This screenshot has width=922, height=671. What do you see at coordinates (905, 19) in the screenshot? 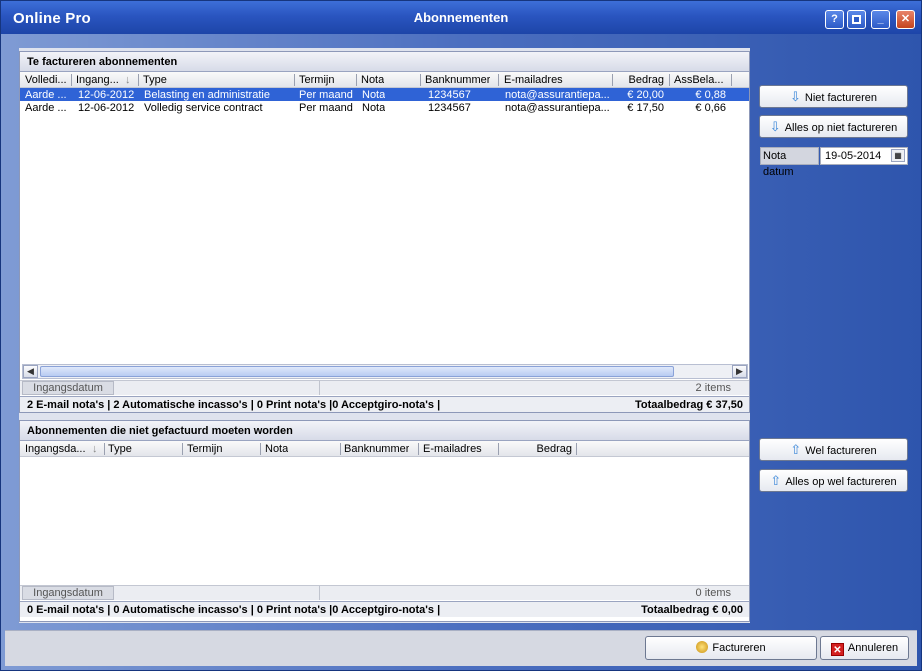
I see `close-button: ✕` at bounding box center [905, 19].